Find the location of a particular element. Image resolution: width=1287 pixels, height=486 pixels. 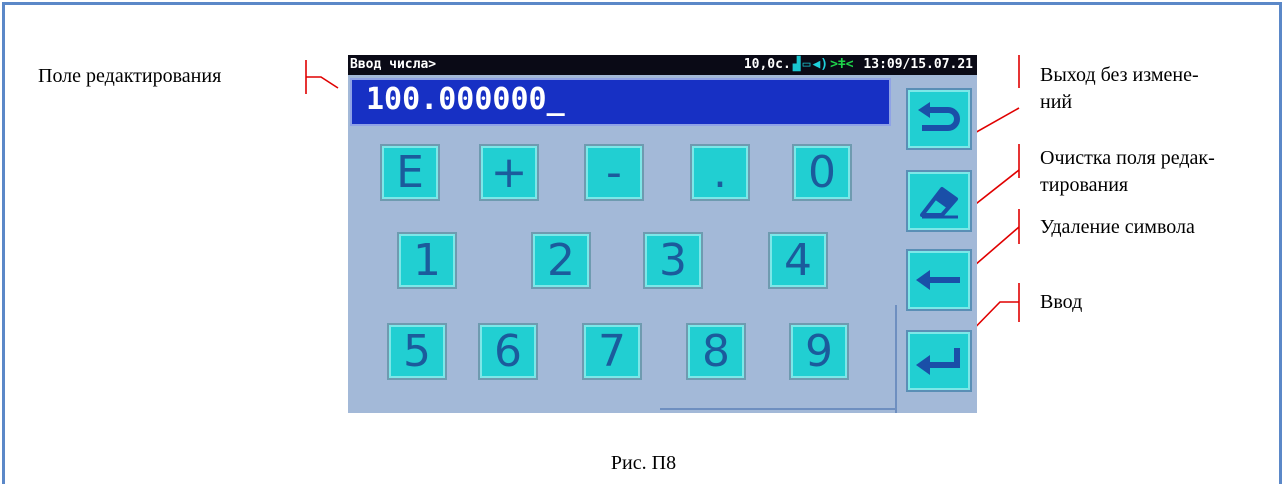

eraser-icon is located at coordinates (939, 203).